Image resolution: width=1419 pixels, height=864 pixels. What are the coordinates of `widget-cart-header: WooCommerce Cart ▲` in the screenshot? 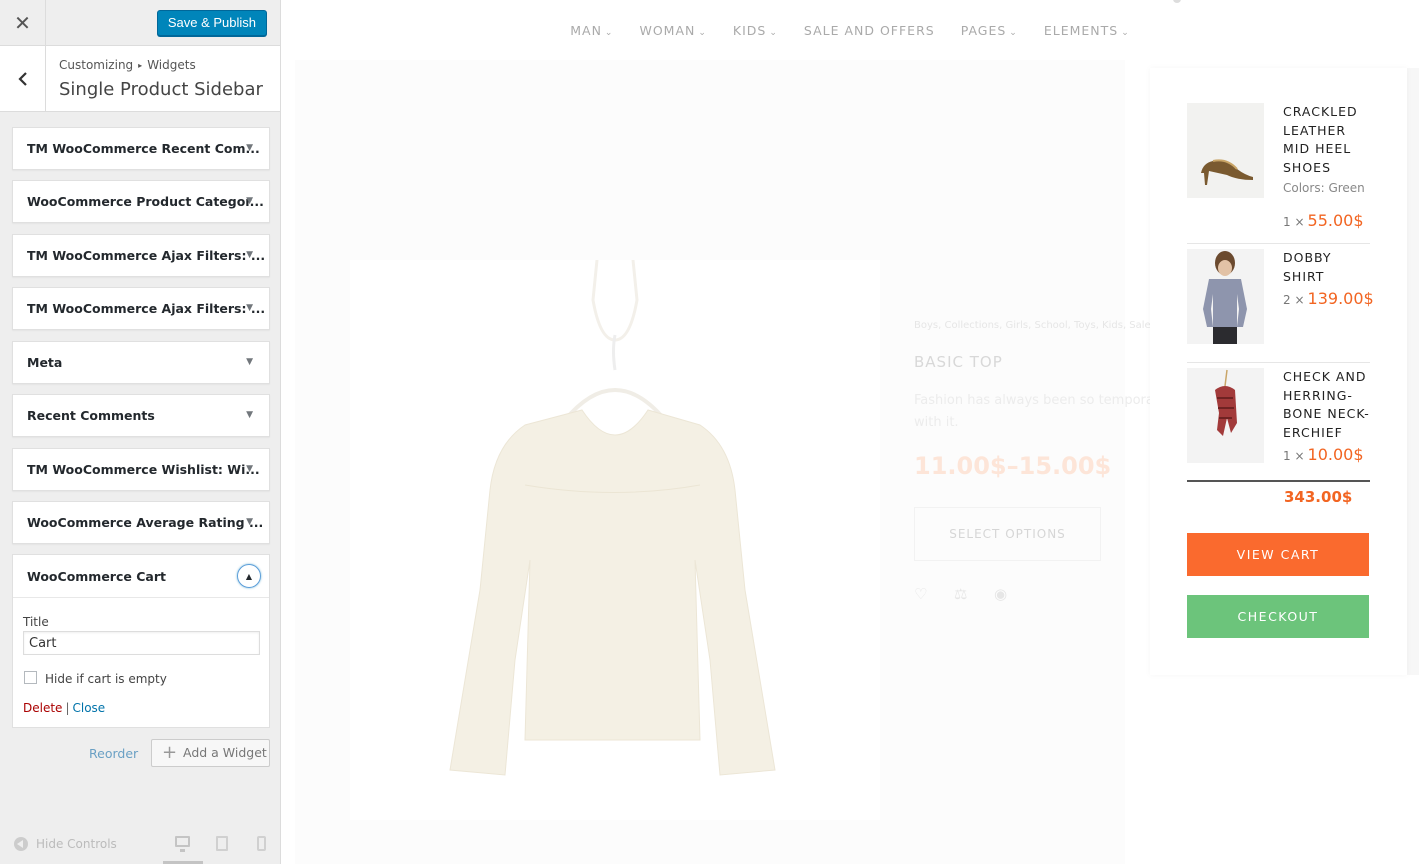 It's located at (141, 576).